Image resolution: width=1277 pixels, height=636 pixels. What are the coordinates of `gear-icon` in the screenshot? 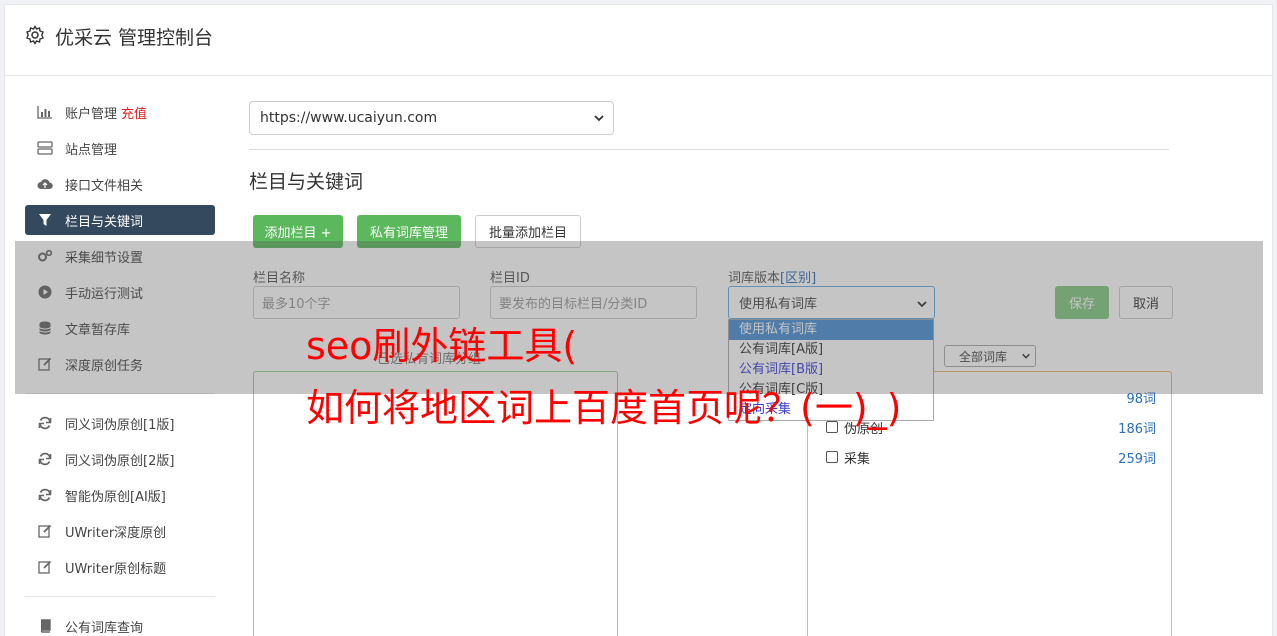 It's located at (35, 35).